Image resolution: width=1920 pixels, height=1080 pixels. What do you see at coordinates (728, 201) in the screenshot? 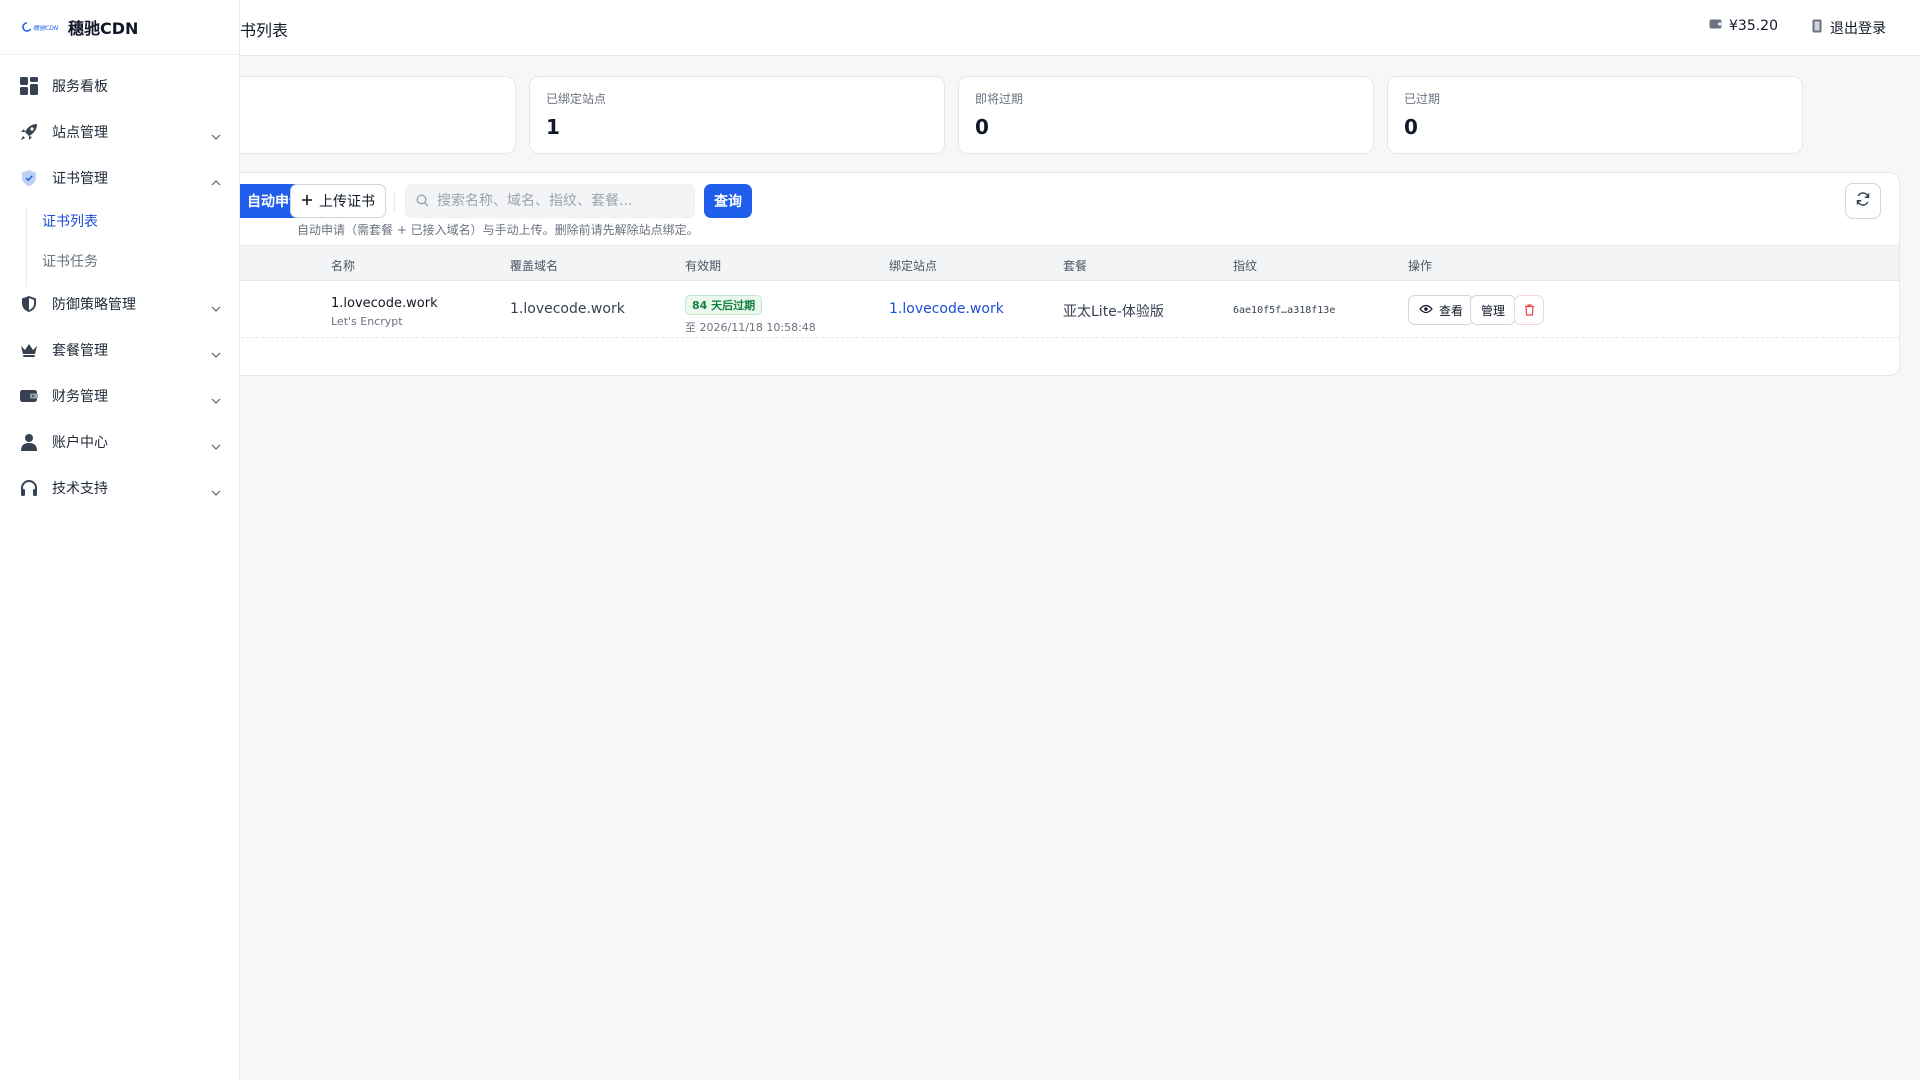
I see `query-button: 查询` at bounding box center [728, 201].